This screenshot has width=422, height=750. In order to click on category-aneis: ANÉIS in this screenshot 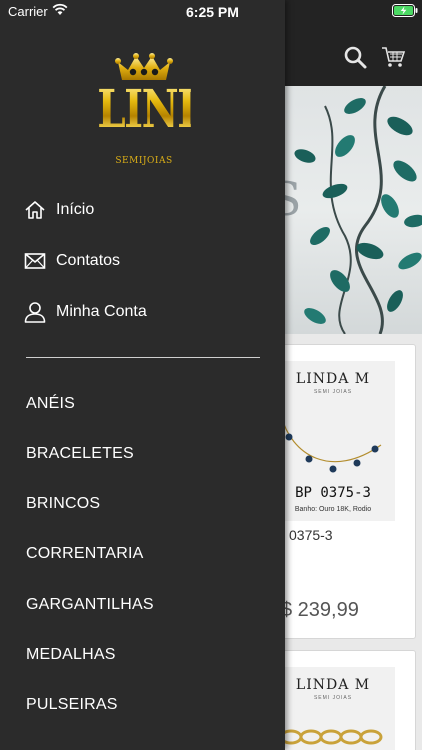, I will do `click(50, 407)`.